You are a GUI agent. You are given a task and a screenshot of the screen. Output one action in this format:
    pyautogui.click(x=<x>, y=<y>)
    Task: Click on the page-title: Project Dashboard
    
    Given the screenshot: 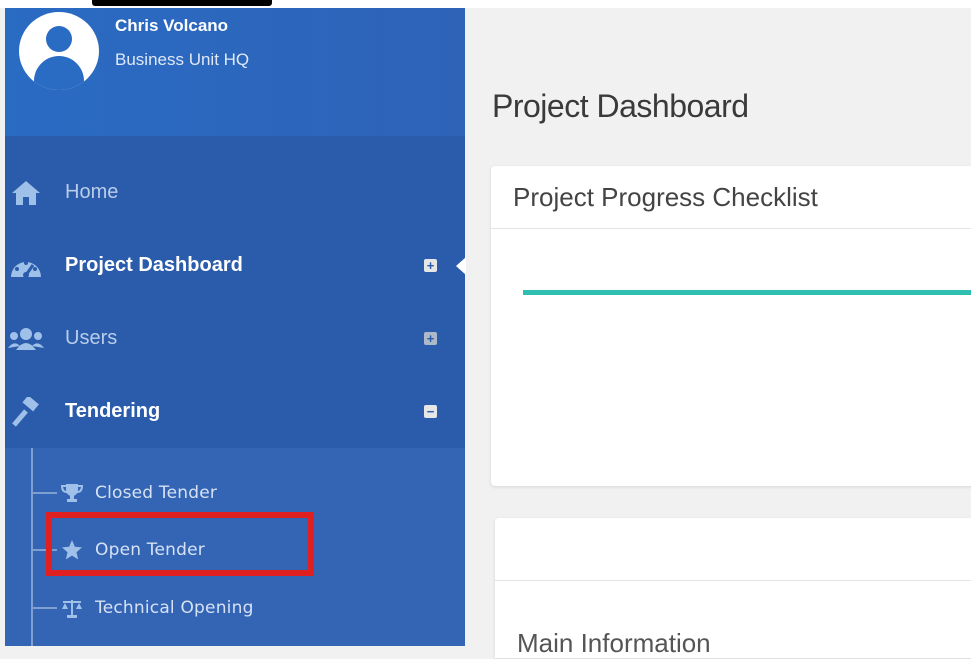 What is the action you would take?
    pyautogui.click(x=620, y=106)
    